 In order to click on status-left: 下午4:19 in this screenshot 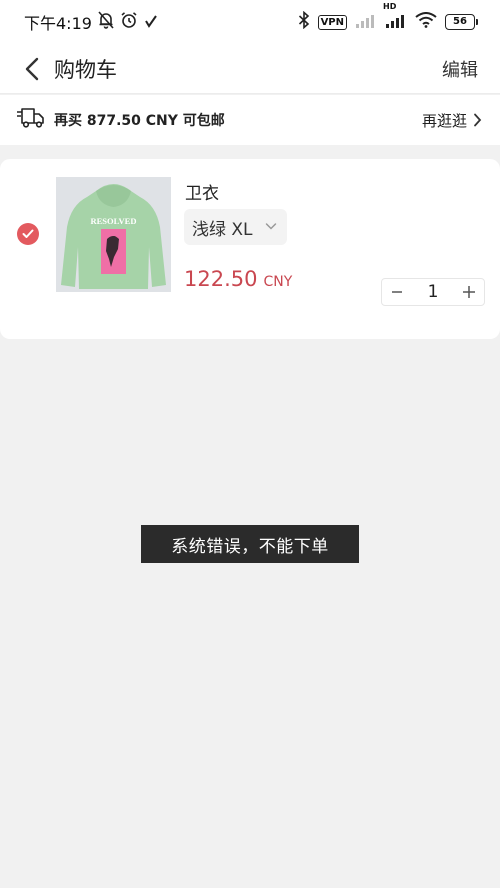, I will do `click(91, 22)`.